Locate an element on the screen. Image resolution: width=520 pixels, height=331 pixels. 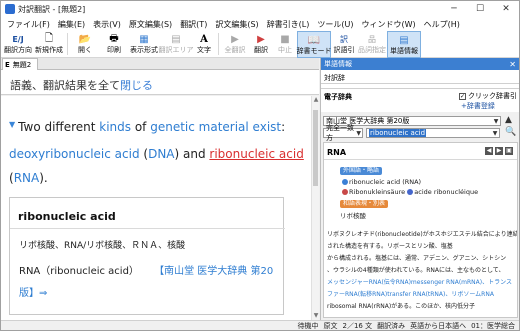
match-mode-select: 完全一致方 ▼ is located at coordinates (343, 133).